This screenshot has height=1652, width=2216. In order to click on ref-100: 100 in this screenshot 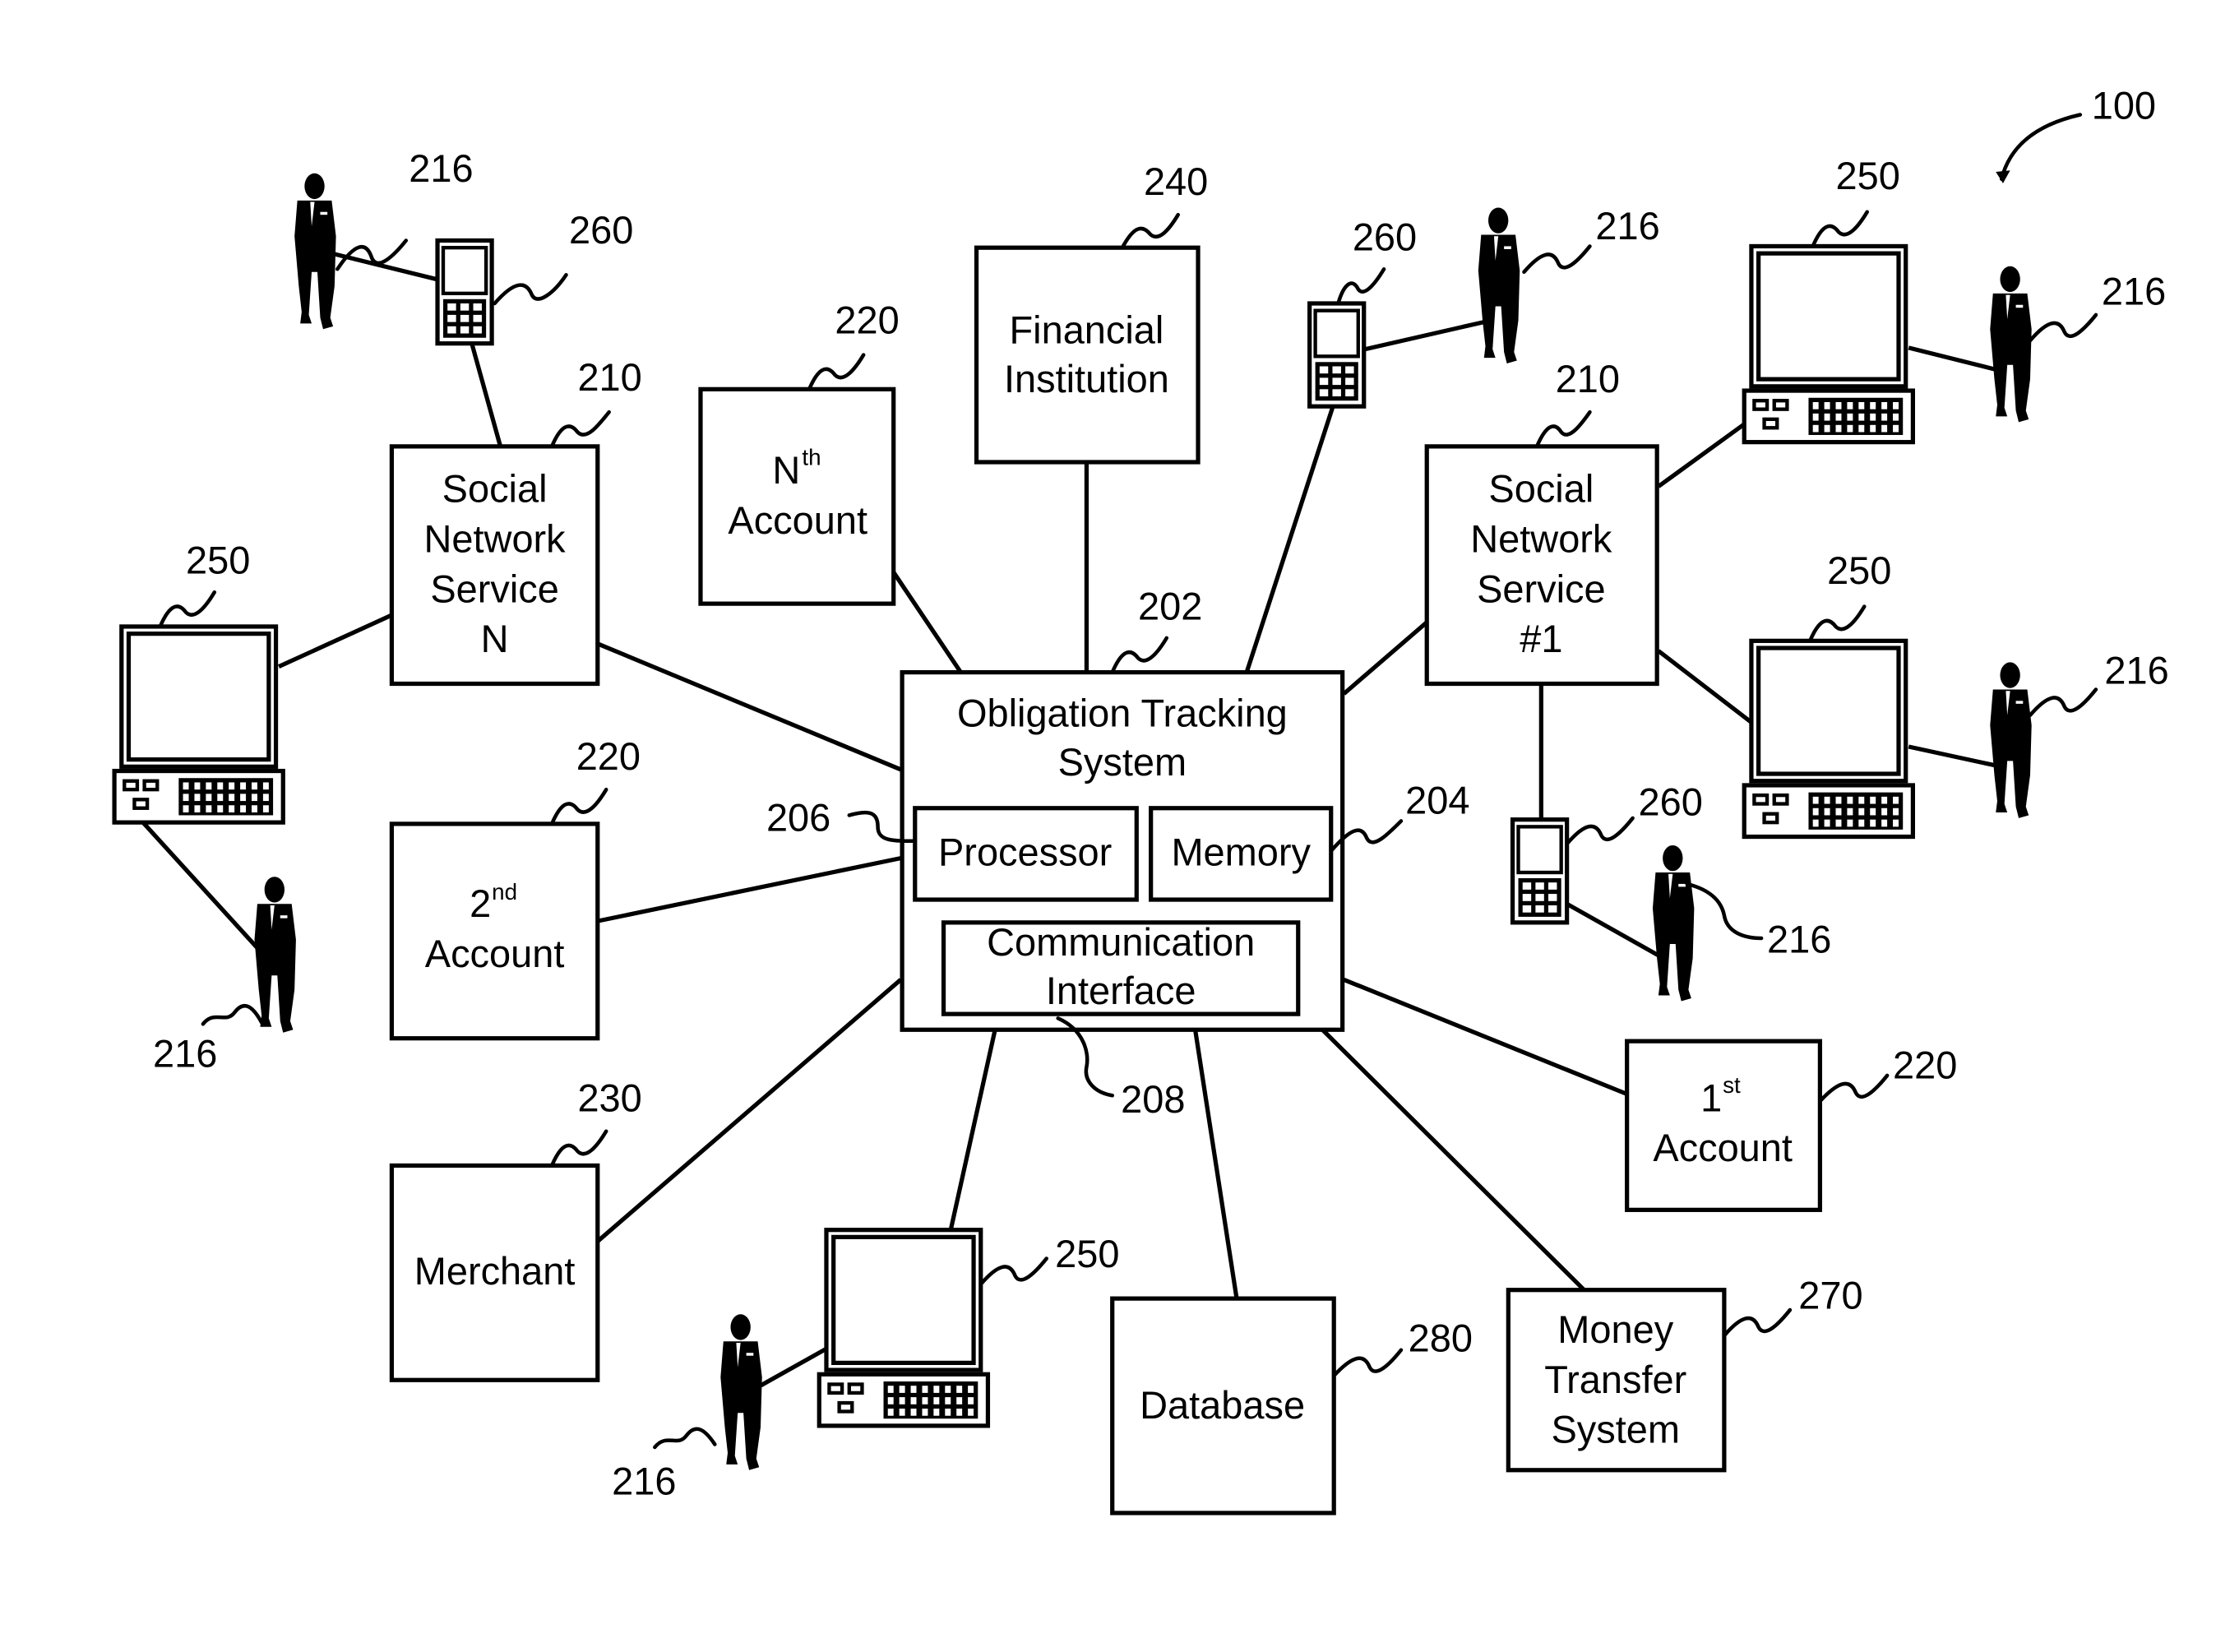, I will do `click(2124, 106)`.